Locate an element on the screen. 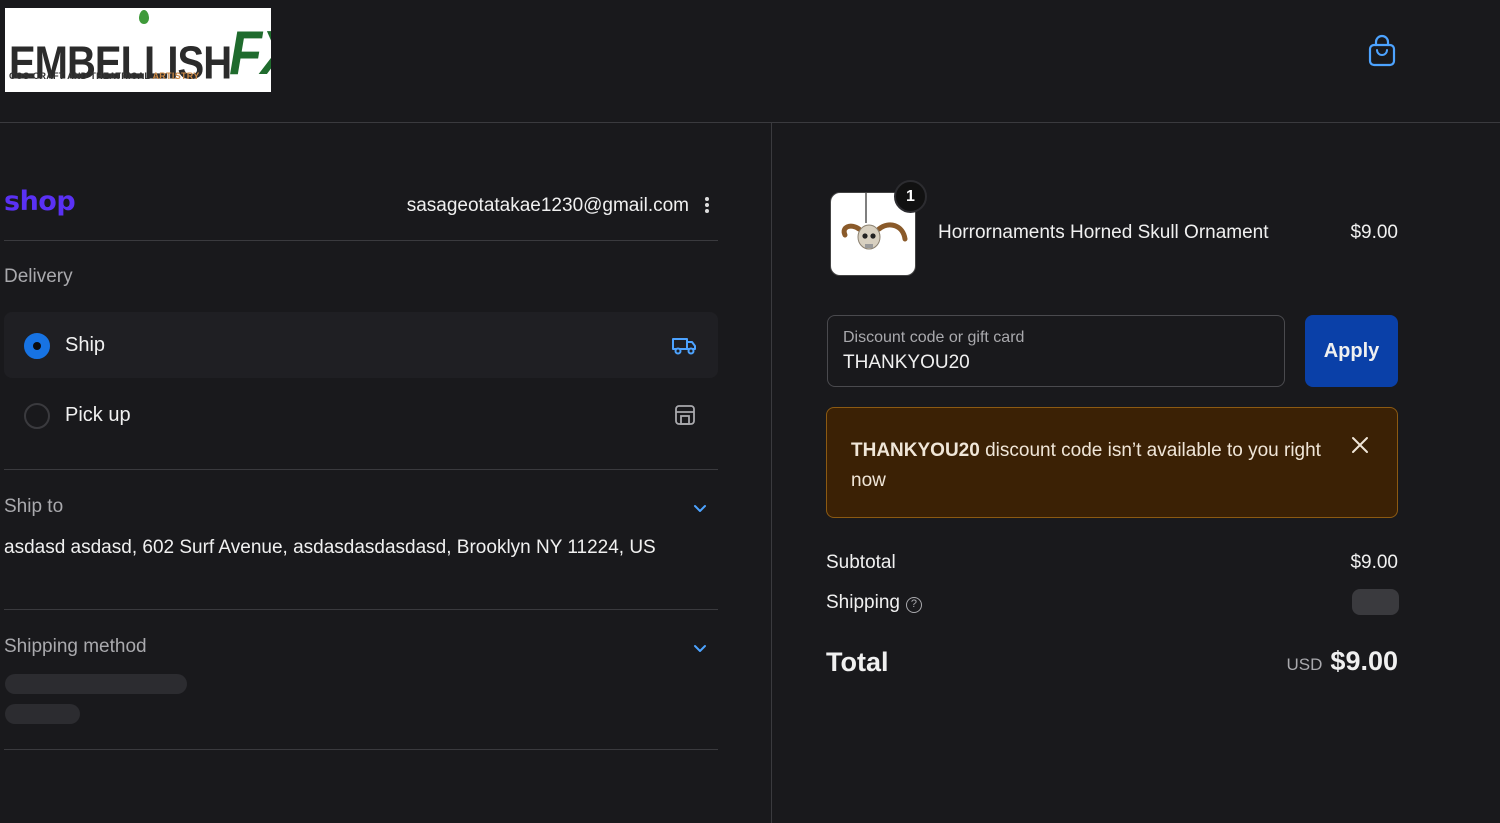  logo-tagline: COS-CRAFT AND THEATRICAL ARTISTRY is located at coordinates (104, 76).